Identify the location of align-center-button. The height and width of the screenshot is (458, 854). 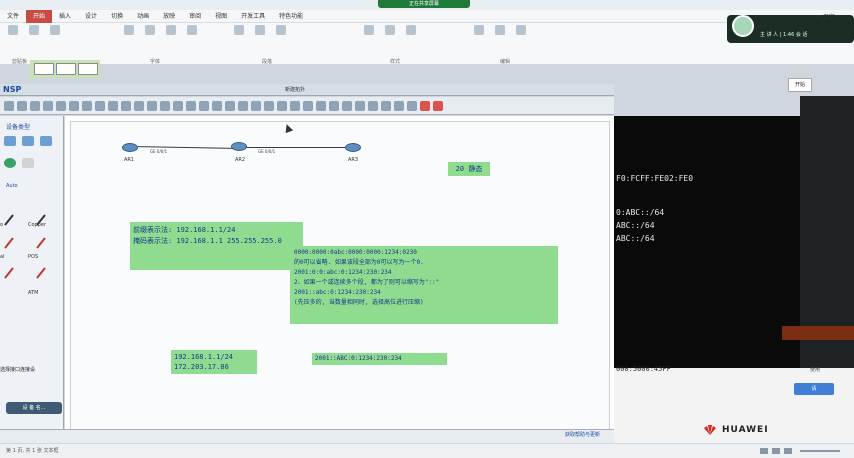
(260, 36).